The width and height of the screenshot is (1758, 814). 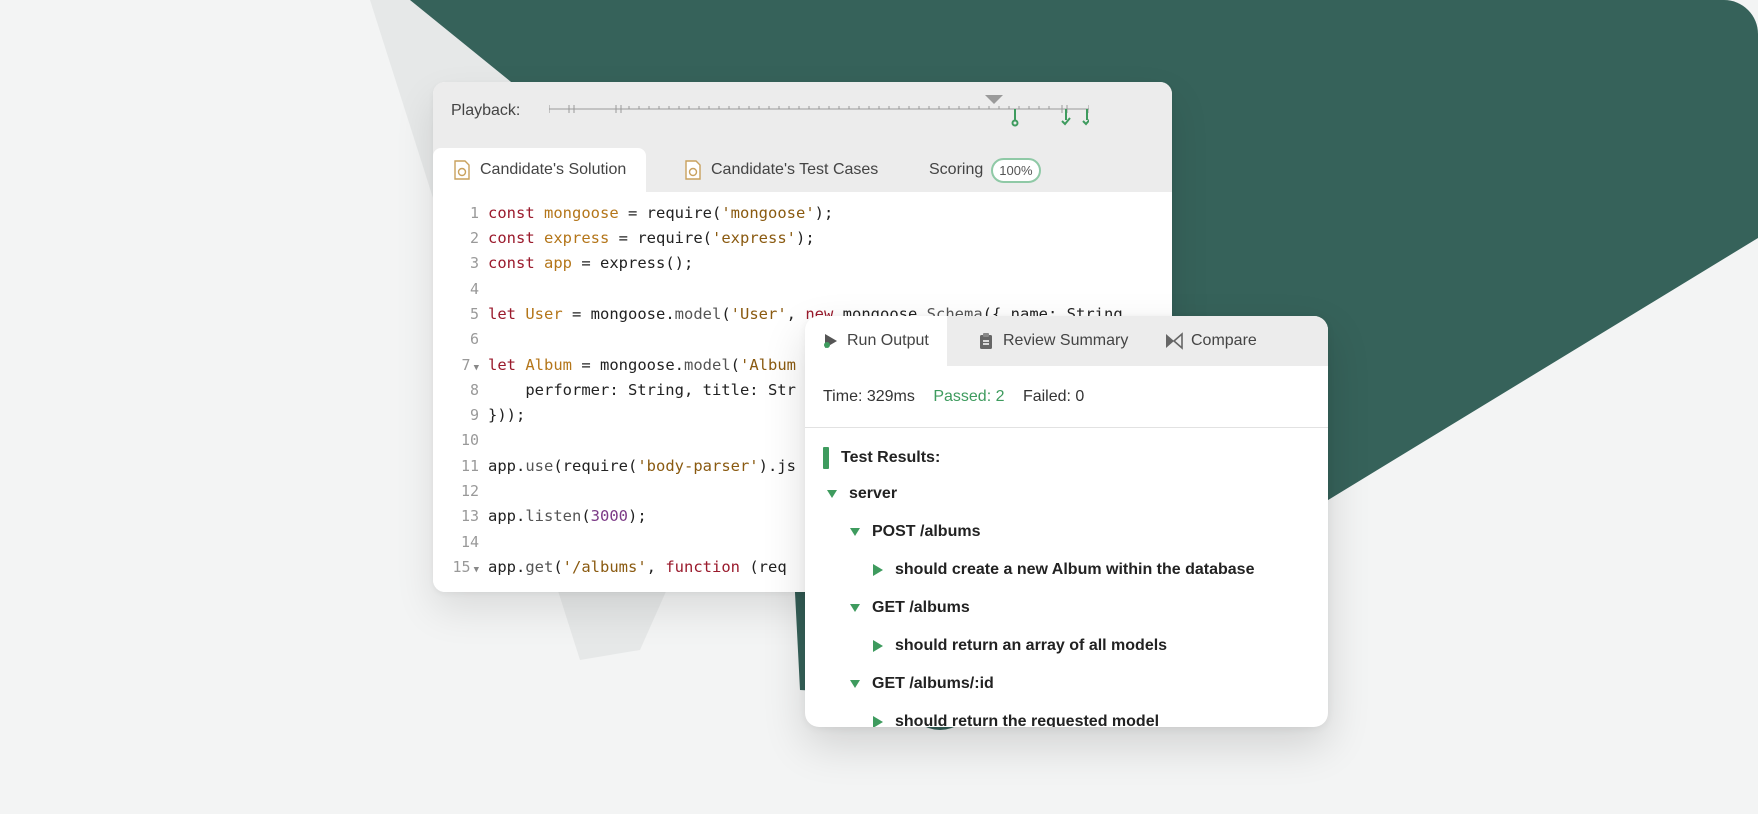 What do you see at coordinates (795, 169) in the screenshot?
I see `tab-label: Candidate's Test Cases` at bounding box center [795, 169].